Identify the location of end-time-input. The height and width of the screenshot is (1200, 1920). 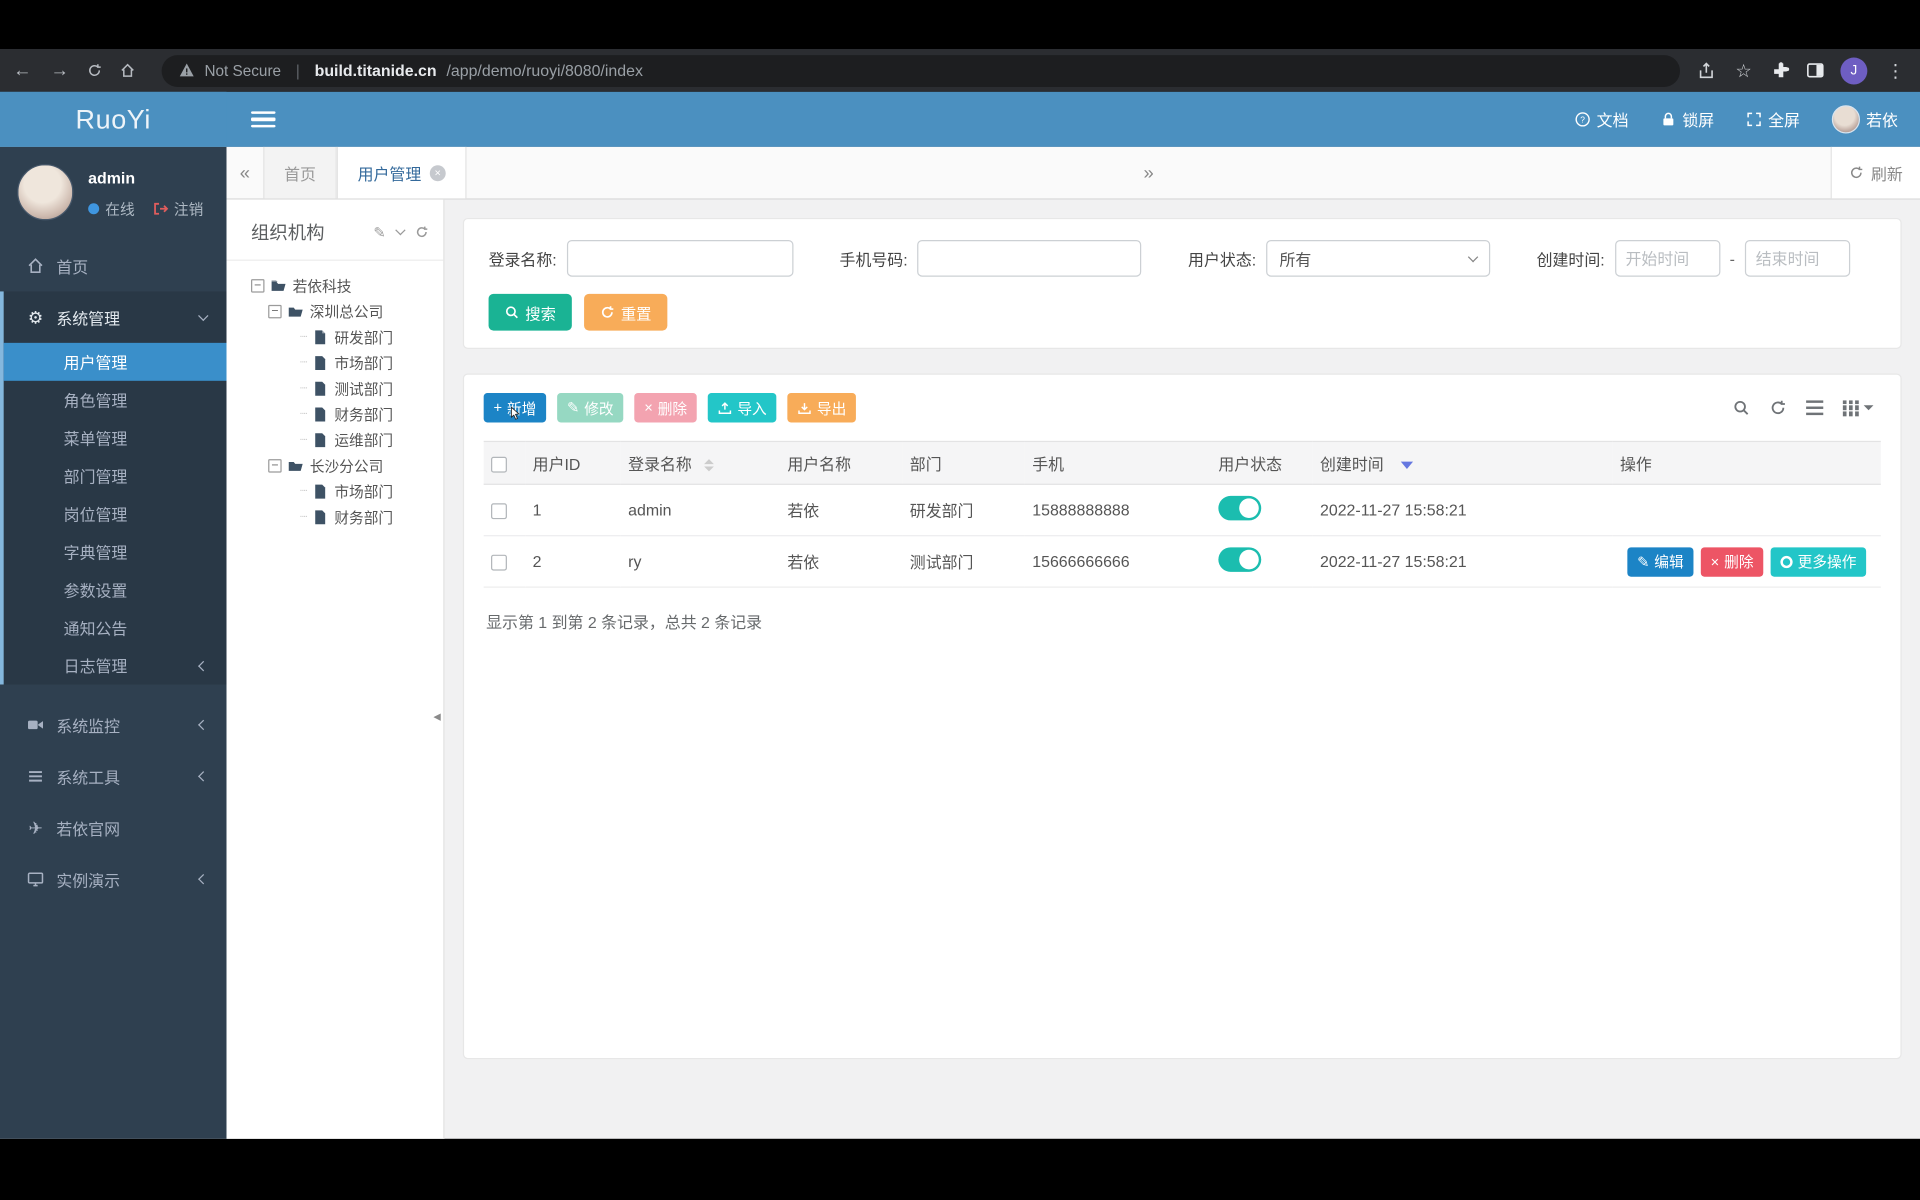
(1797, 258).